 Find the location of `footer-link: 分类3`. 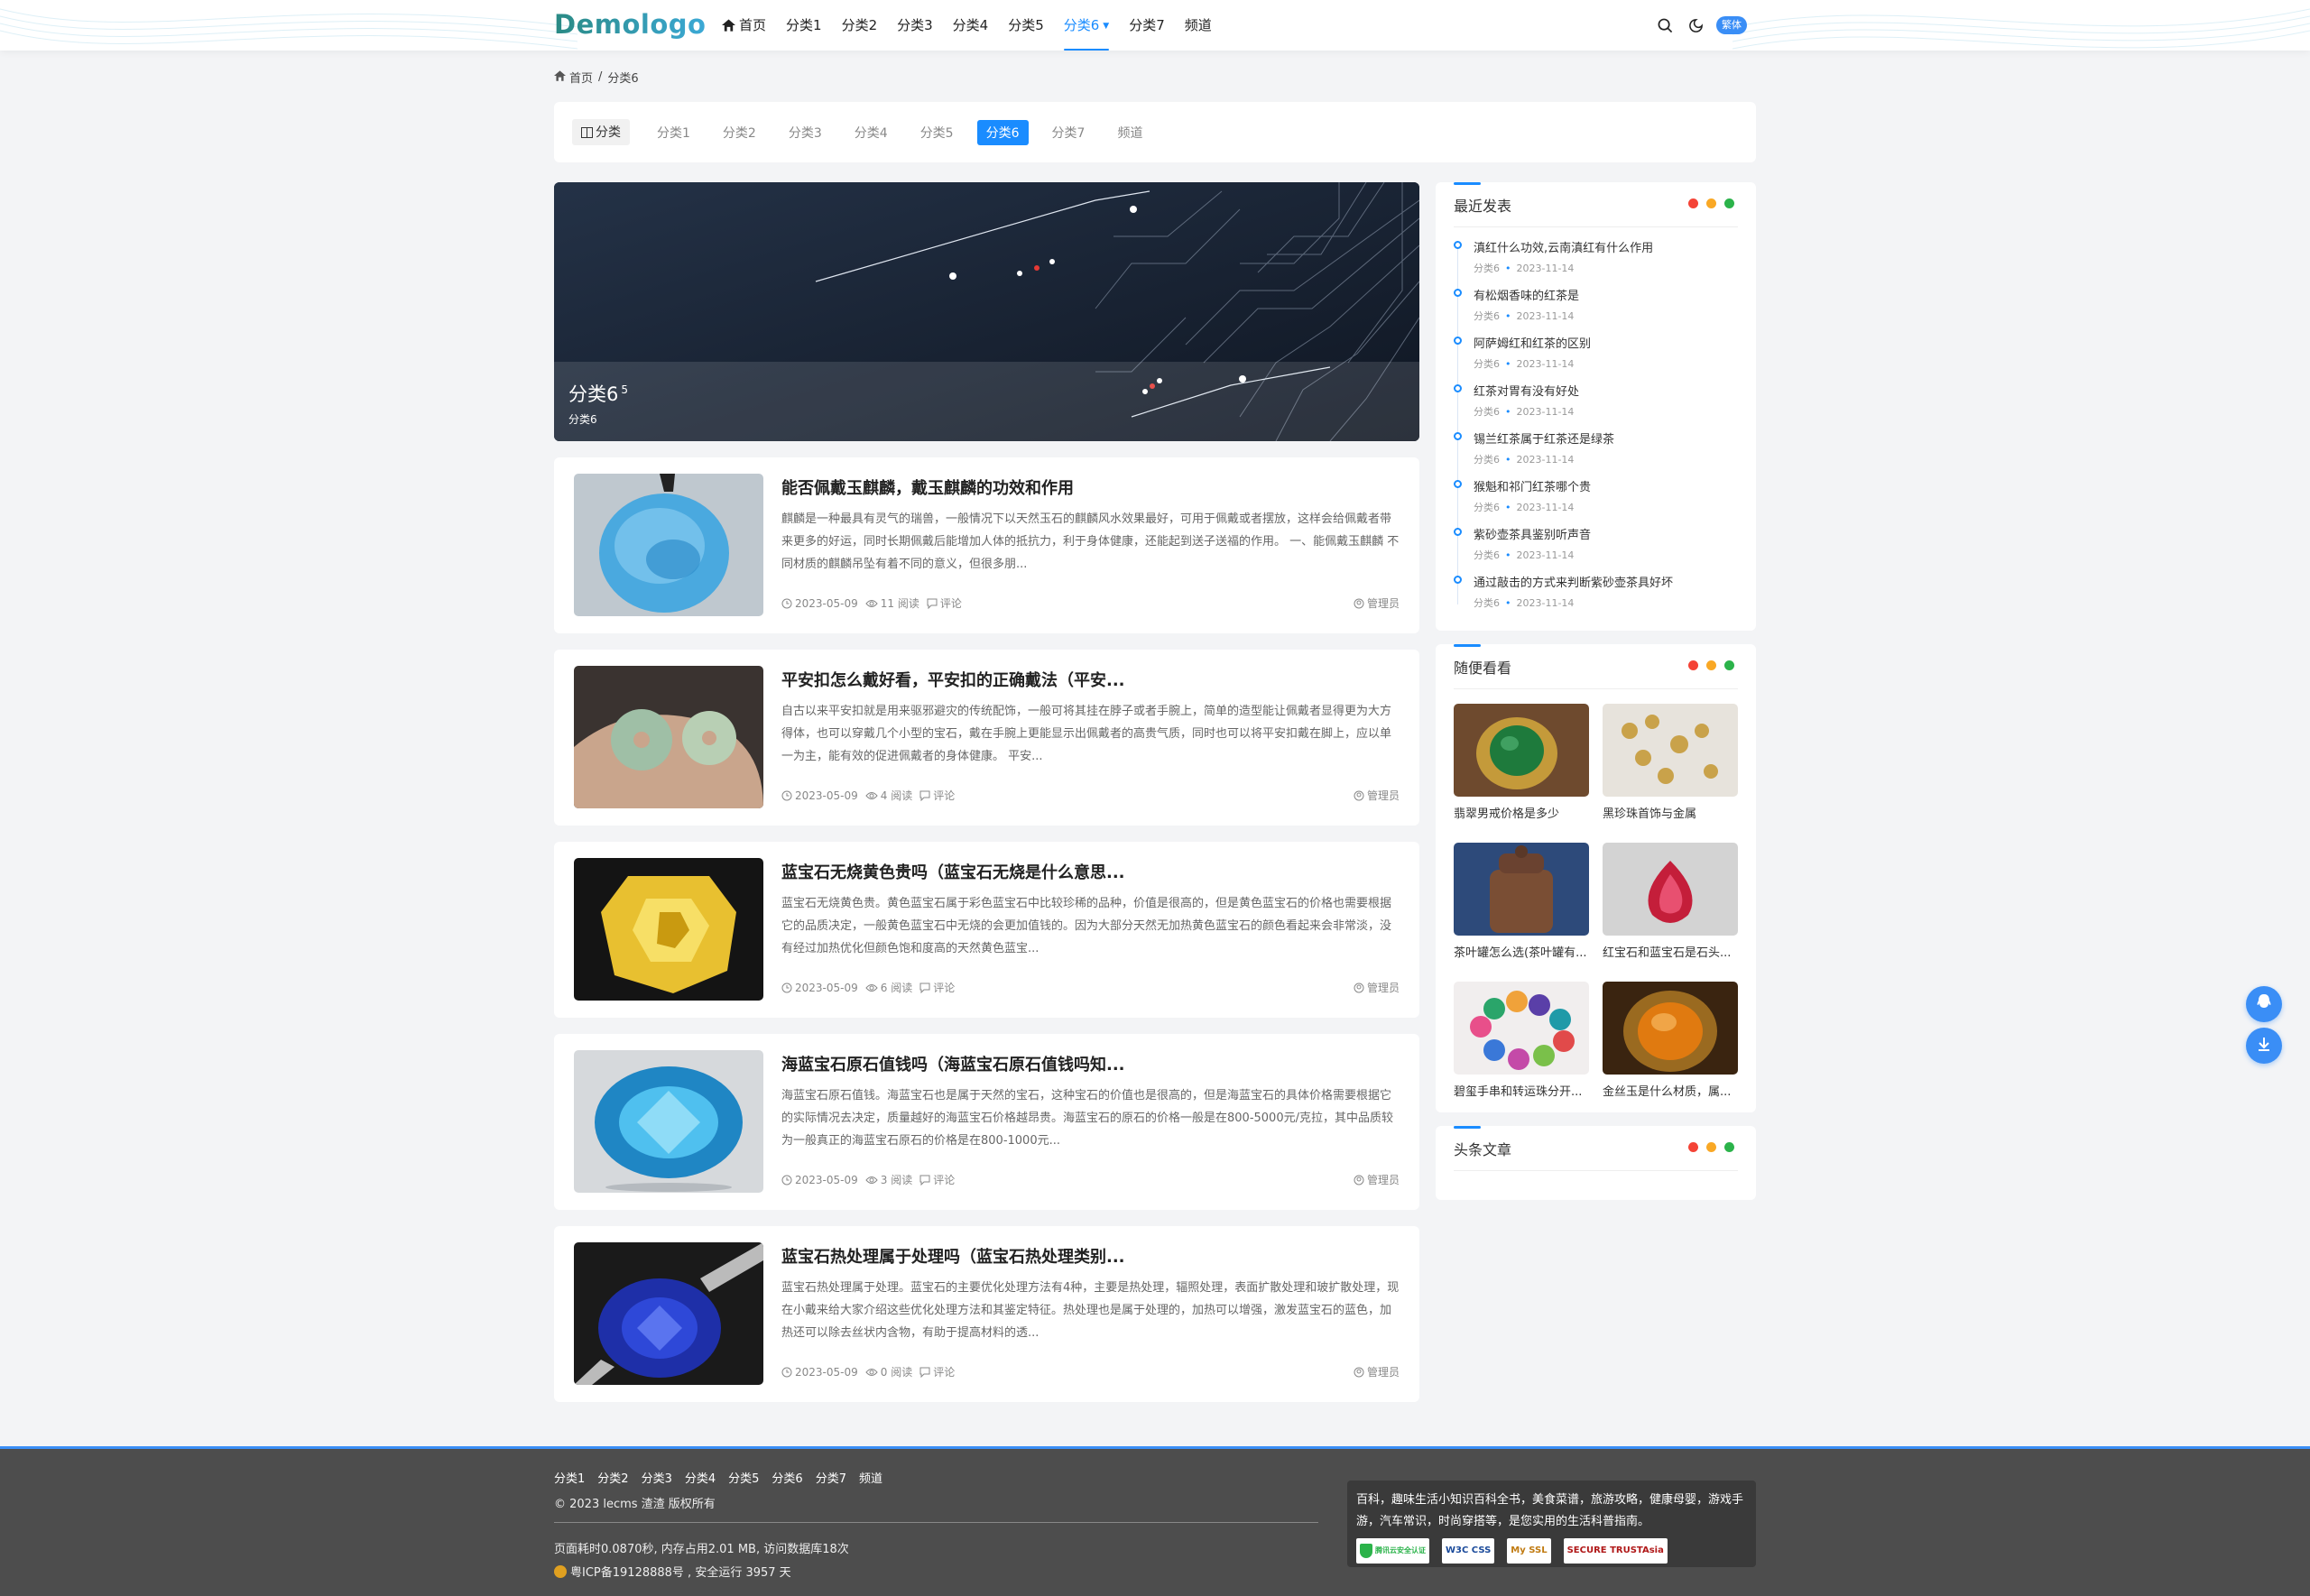

footer-link: 分类3 is located at coordinates (657, 1477).